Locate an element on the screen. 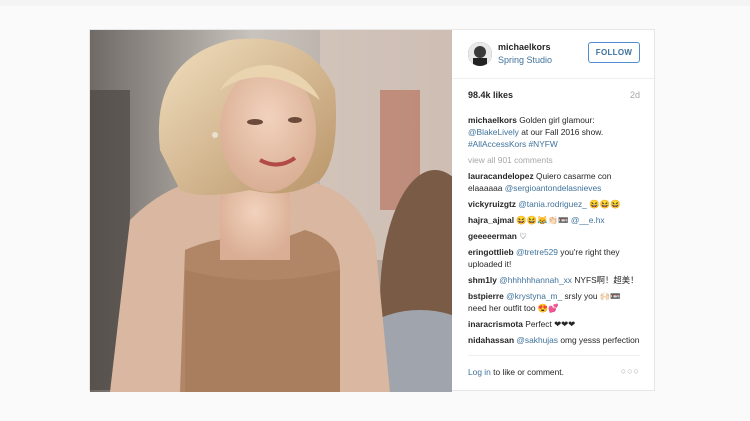 Image resolution: width=750 pixels, height=421 pixels. comment-user: hajra_ajmal is located at coordinates (491, 220).